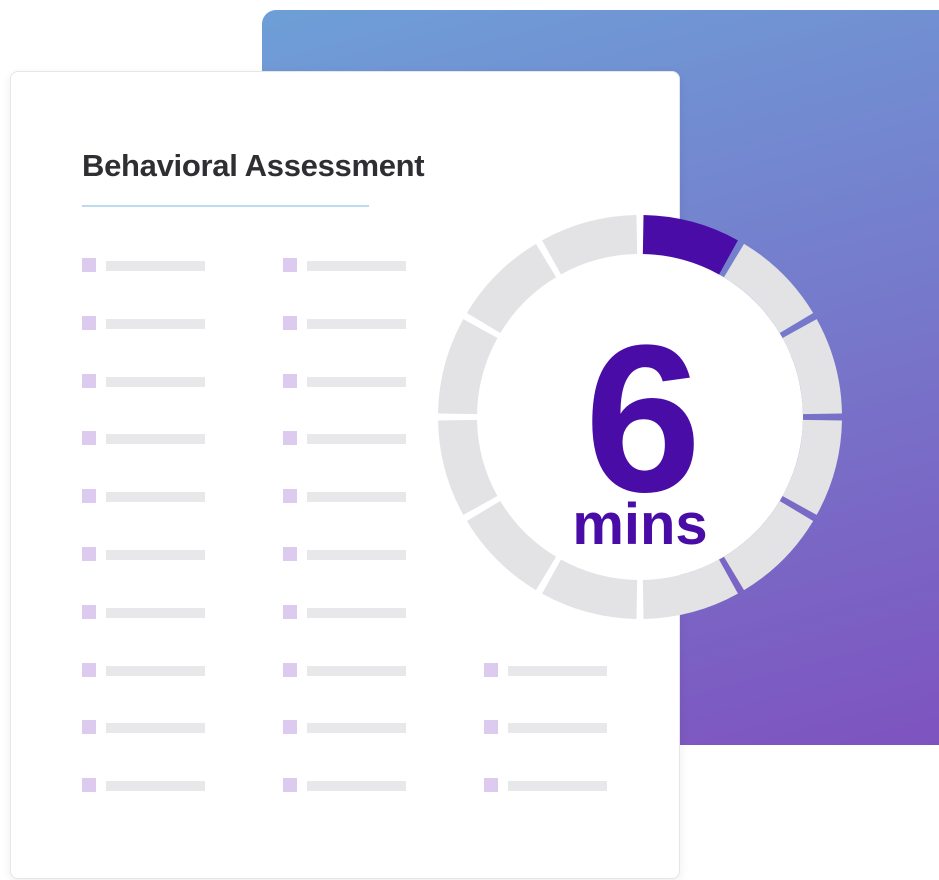 This screenshot has height=880, width=939. What do you see at coordinates (225, 206) in the screenshot?
I see `title-underline` at bounding box center [225, 206].